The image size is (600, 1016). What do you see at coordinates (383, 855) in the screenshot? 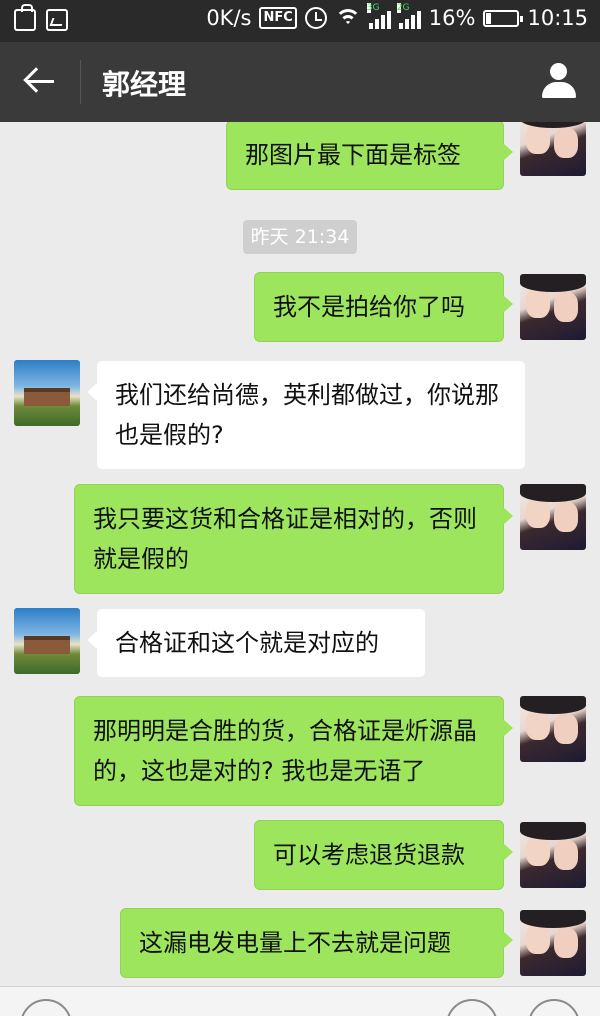
I see `message-bubble: 可以考虑退货退款` at bounding box center [383, 855].